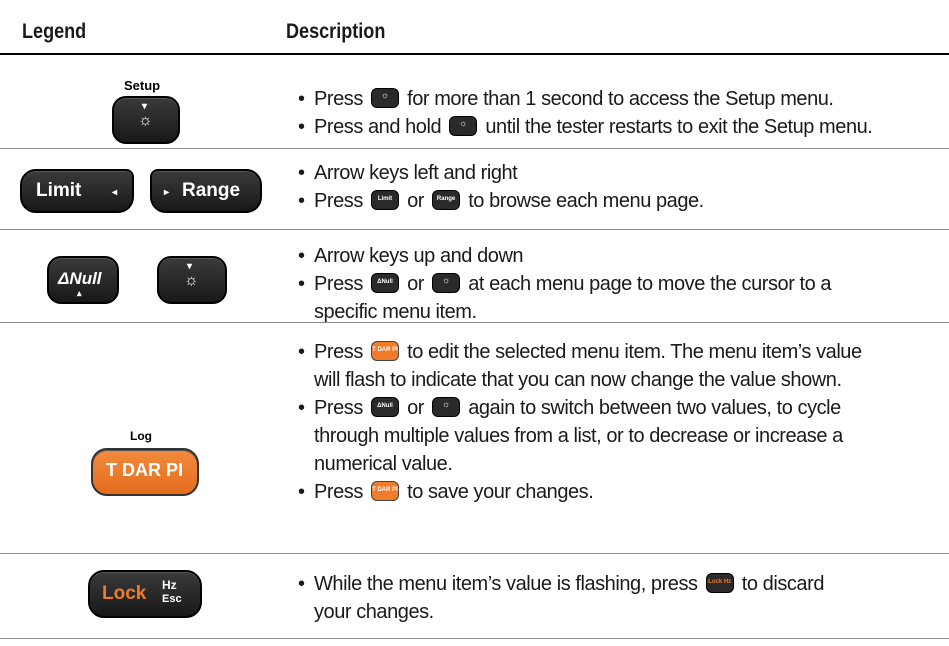  Describe the element at coordinates (206, 191) in the screenshot. I see `range-key: ▸ Range` at that location.